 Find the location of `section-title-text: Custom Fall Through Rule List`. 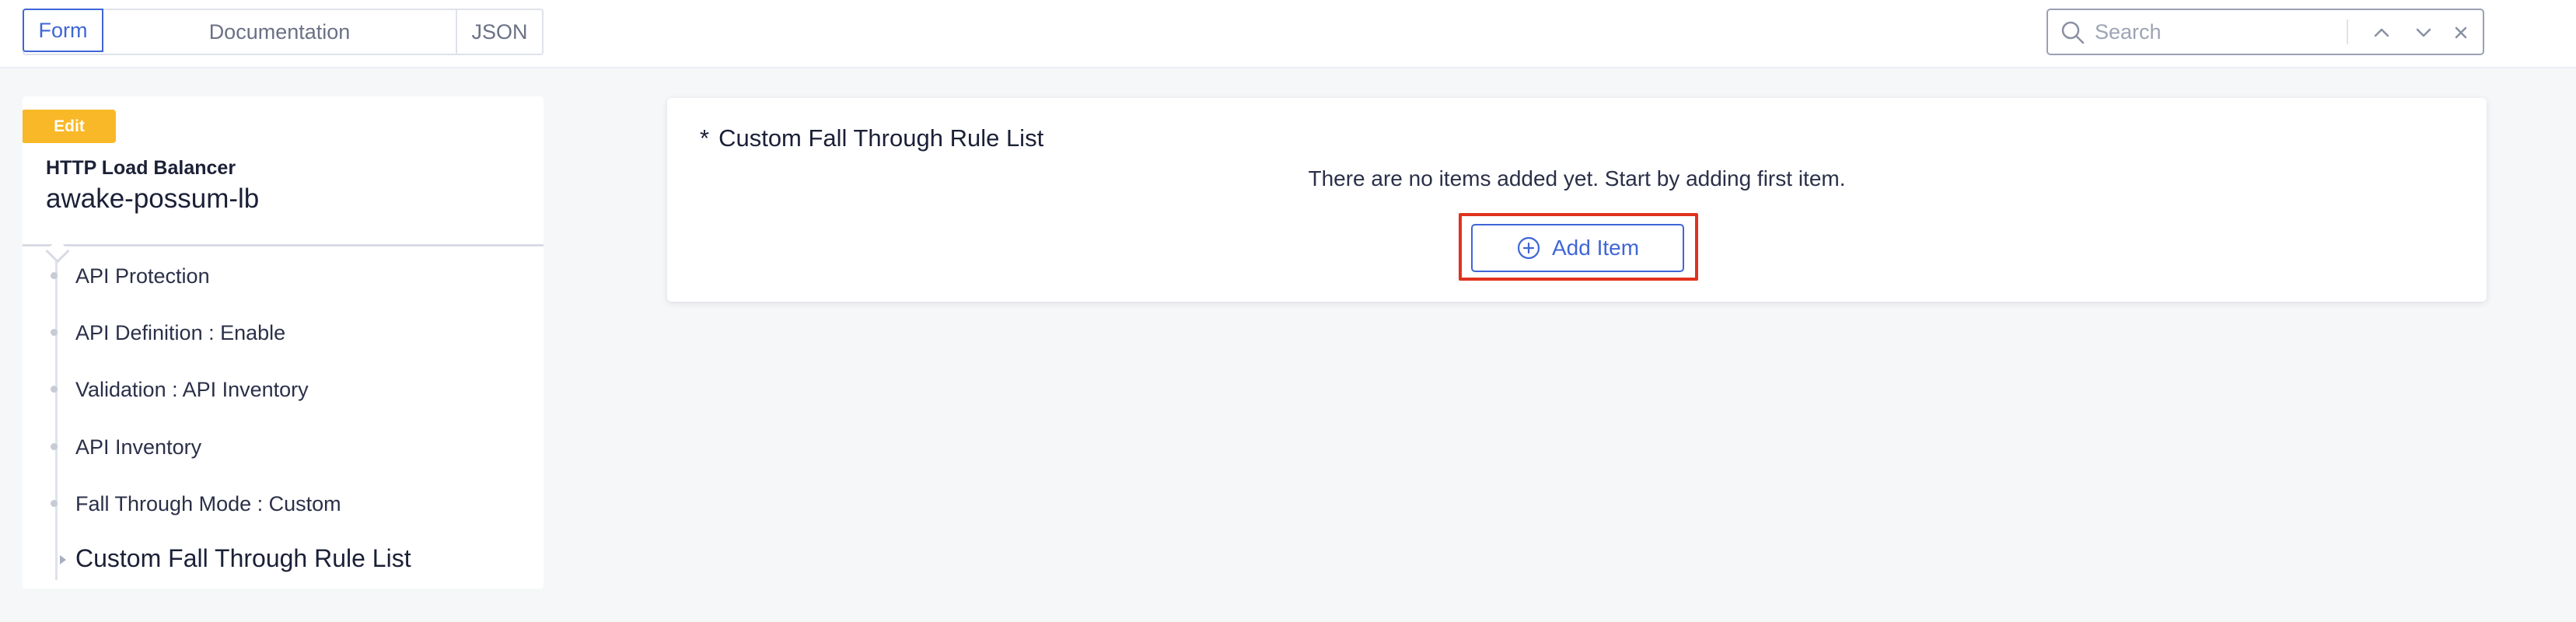

section-title-text: Custom Fall Through Rule List is located at coordinates (881, 138).